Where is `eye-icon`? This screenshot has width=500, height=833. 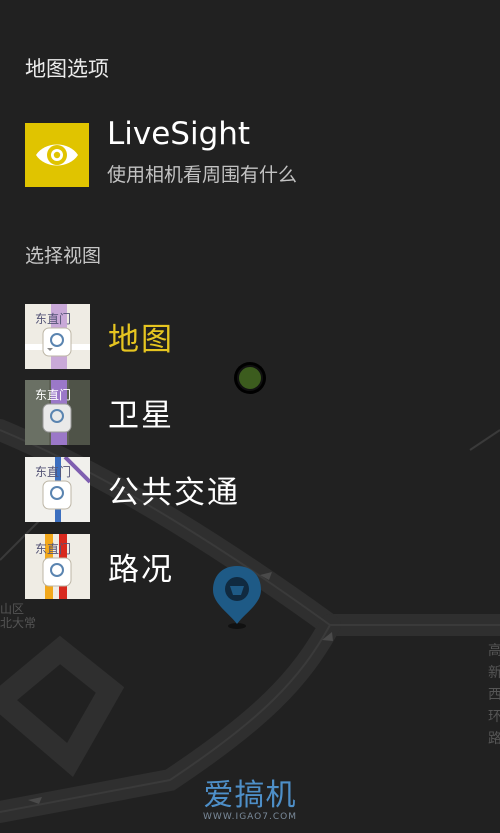
eye-icon is located at coordinates (57, 155).